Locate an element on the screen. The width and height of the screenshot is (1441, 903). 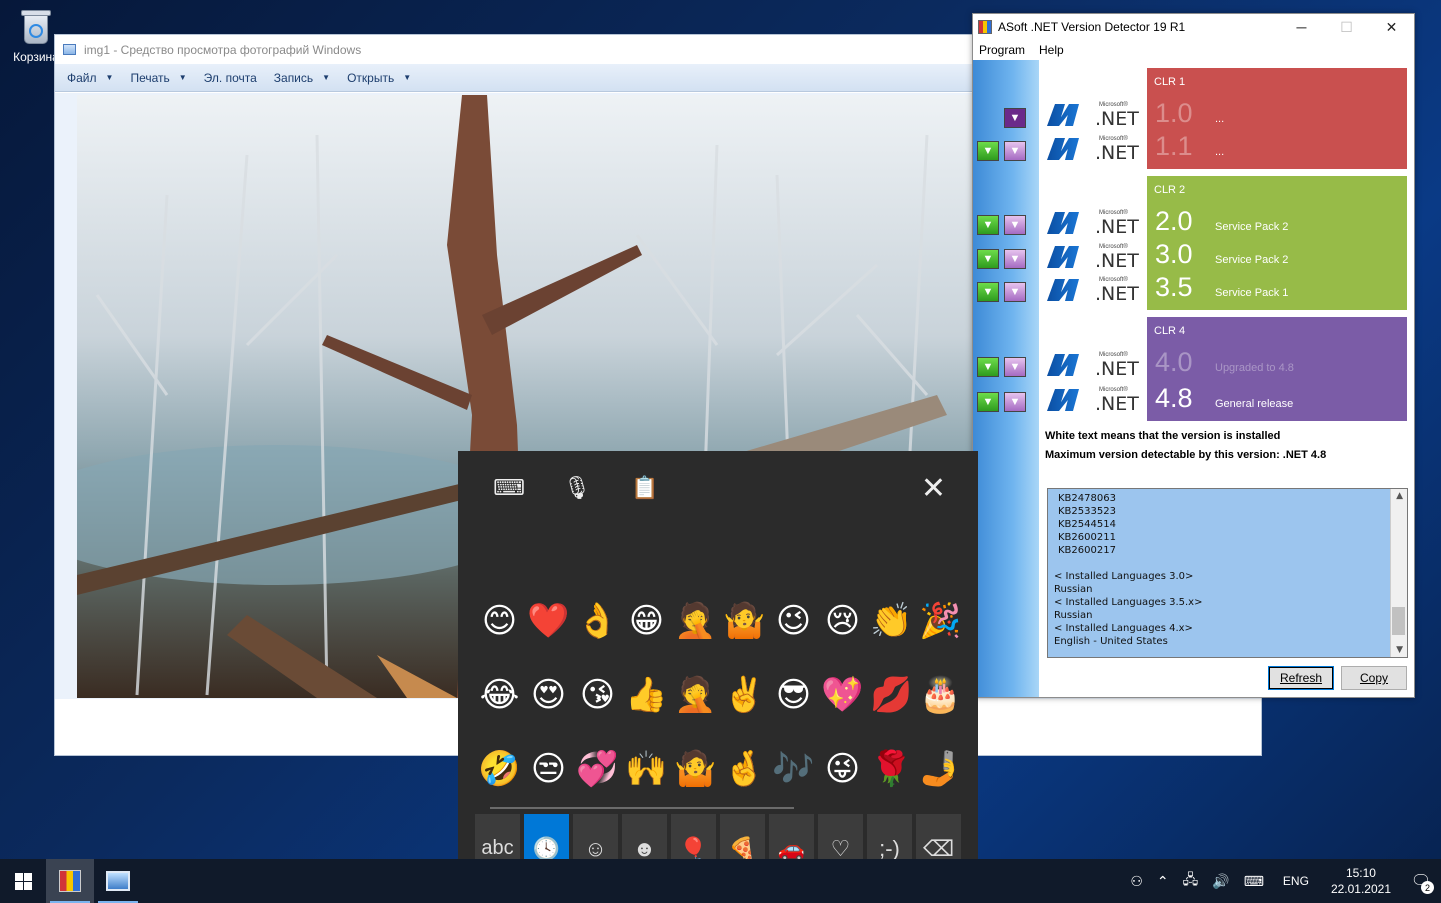
emoji-item: 🤞 is located at coordinates (744, 769).